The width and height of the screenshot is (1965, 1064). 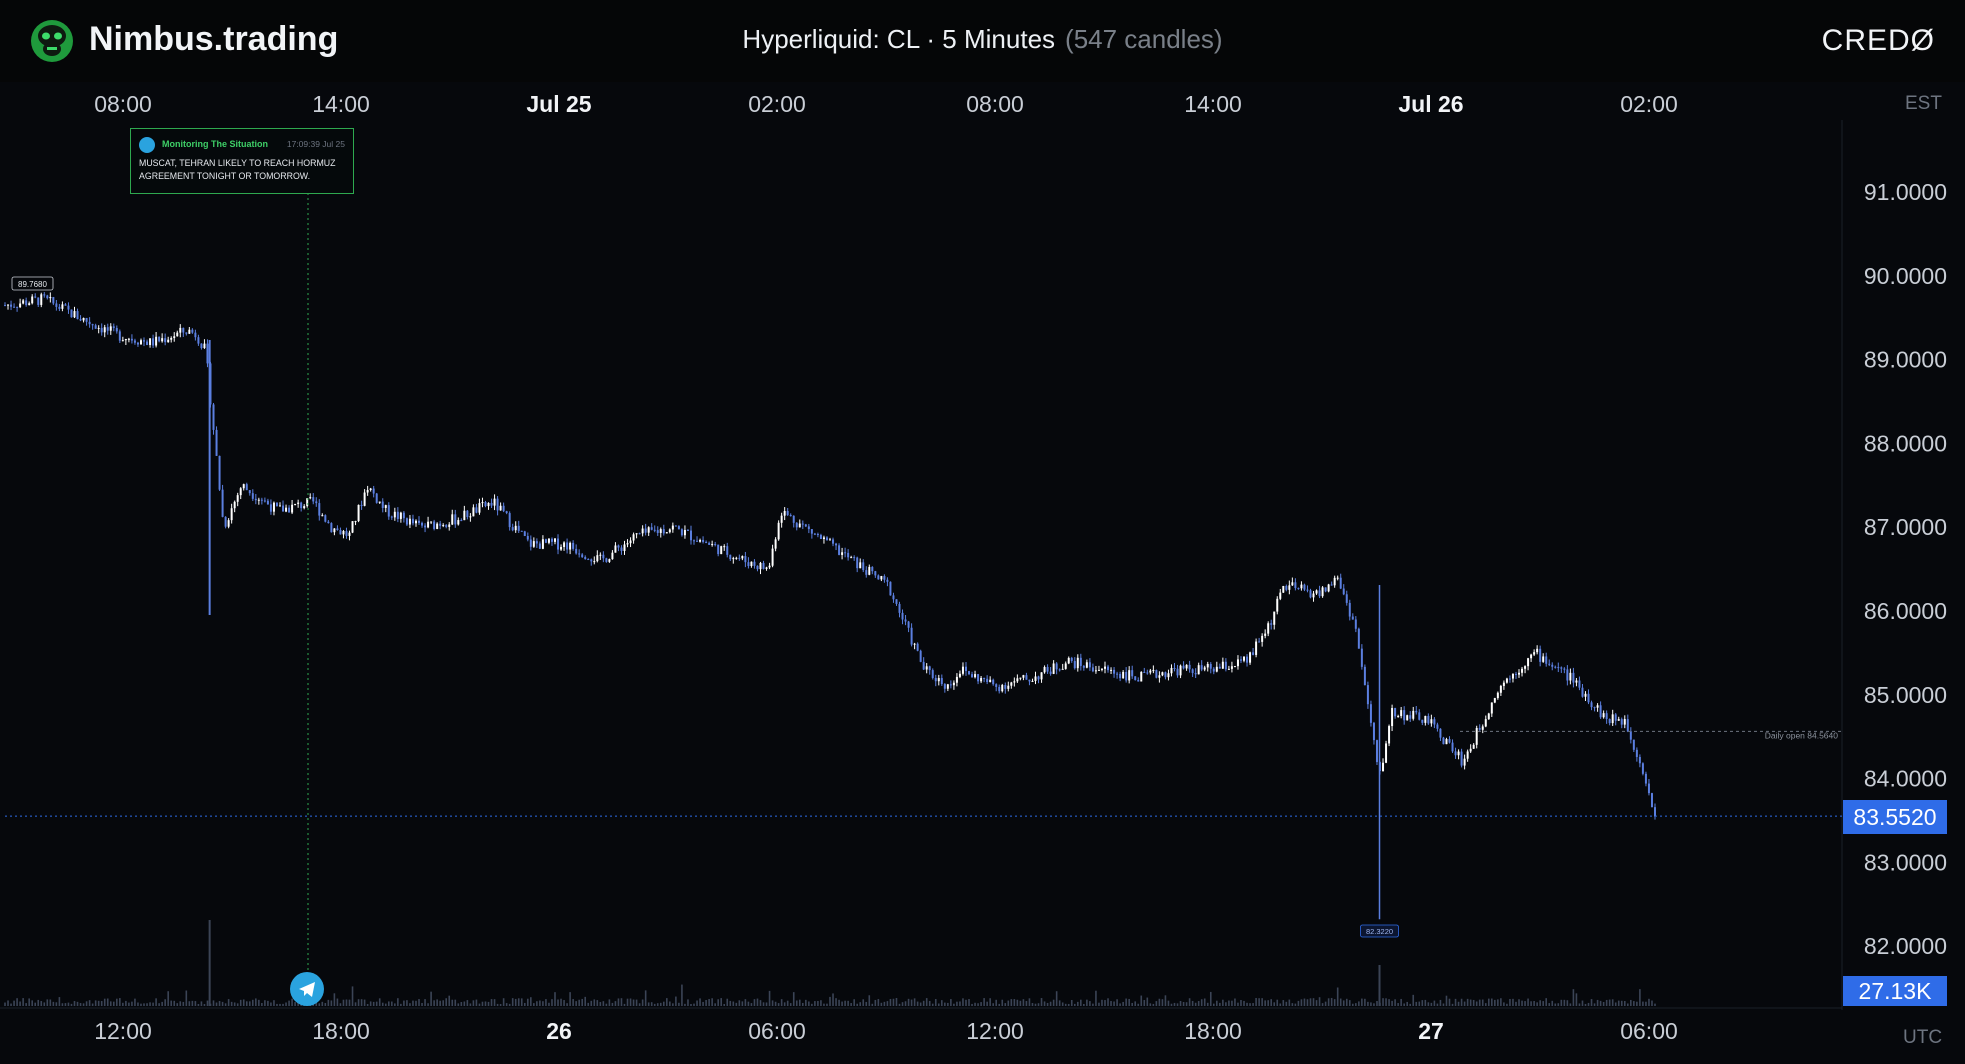 What do you see at coordinates (307, 989) in the screenshot?
I see `telegram-marker-button` at bounding box center [307, 989].